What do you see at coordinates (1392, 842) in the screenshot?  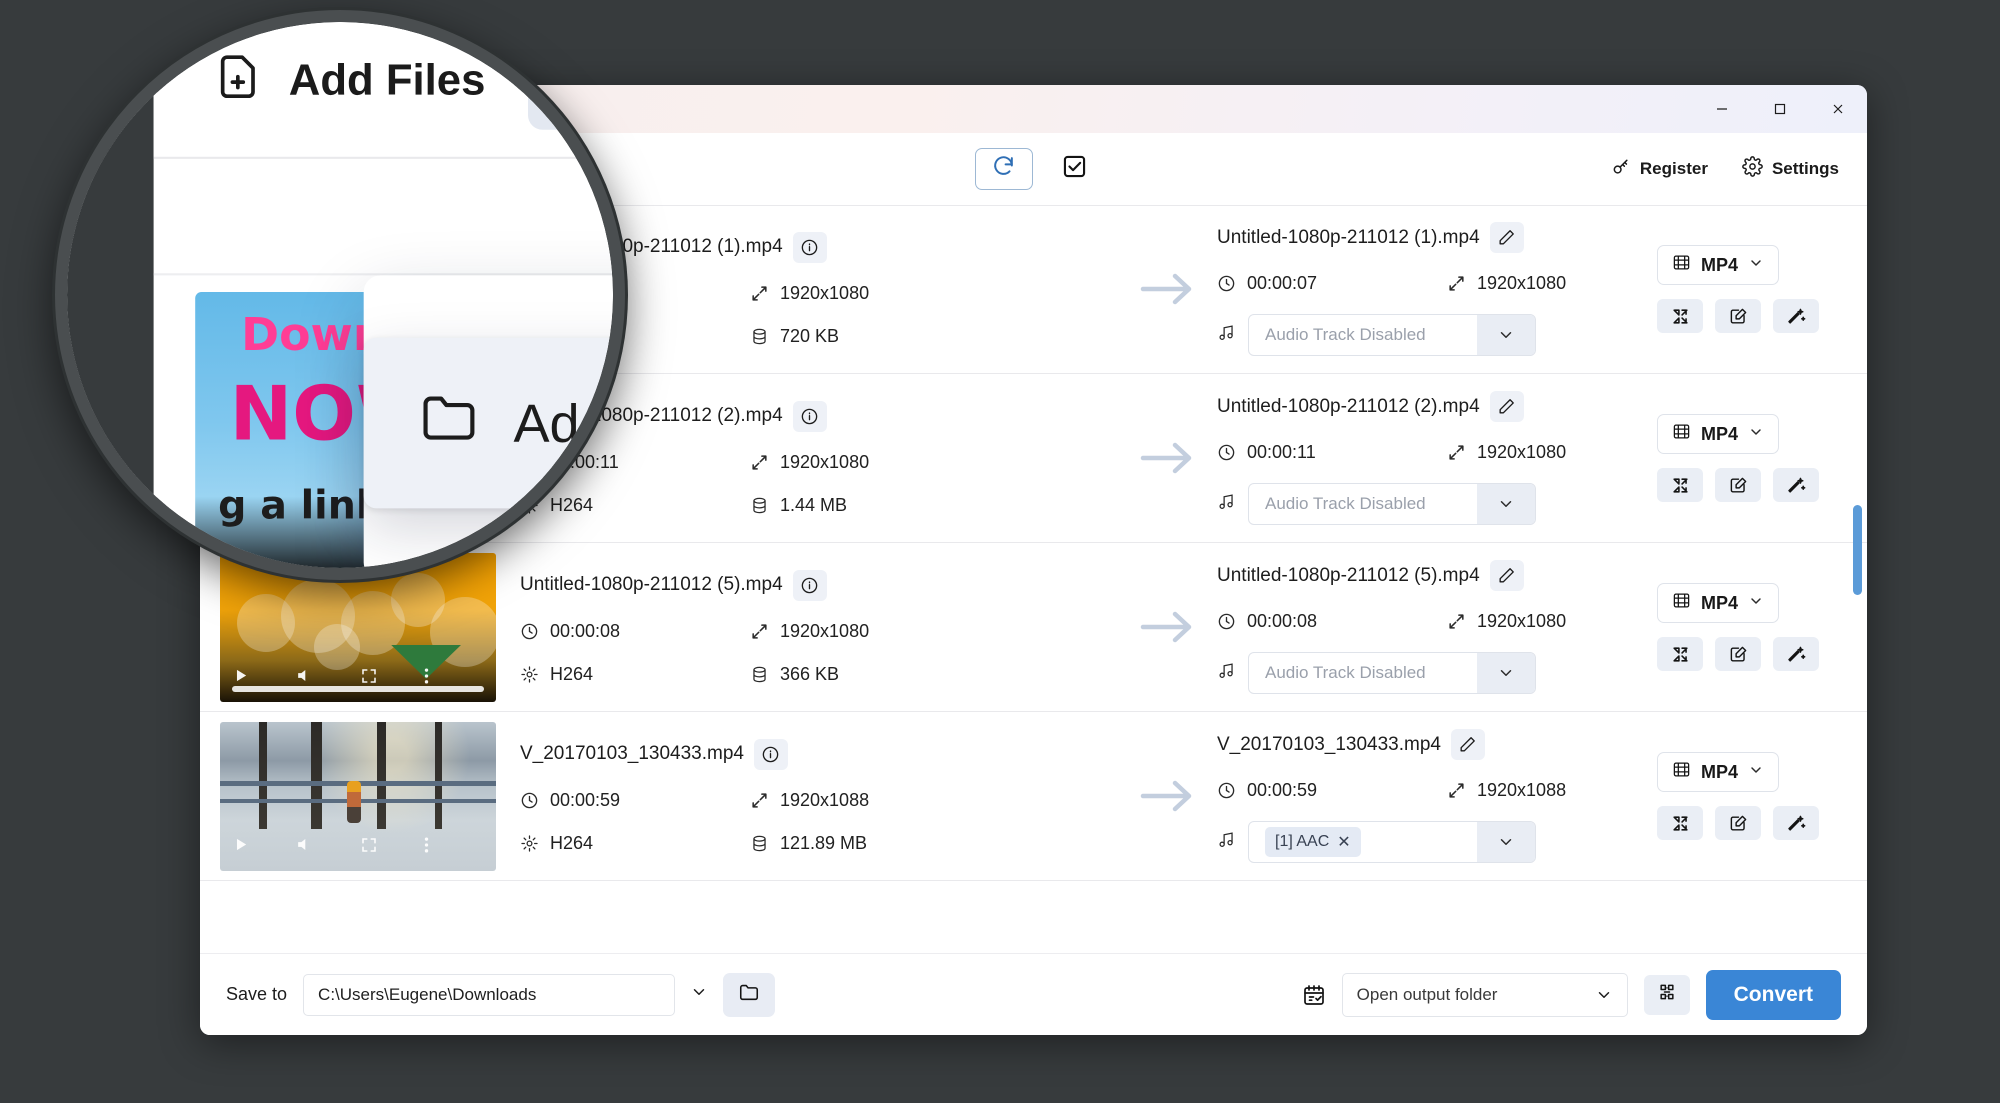 I see `audio-track-select: [1] AAC ✕` at bounding box center [1392, 842].